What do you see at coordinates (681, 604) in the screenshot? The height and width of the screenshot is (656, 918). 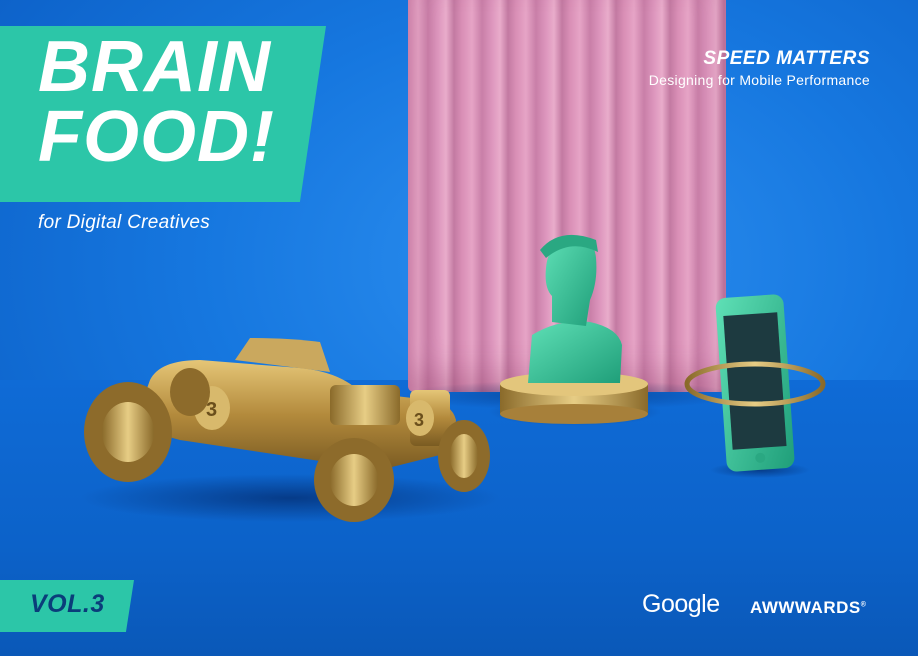 I see `google-logo: Google` at bounding box center [681, 604].